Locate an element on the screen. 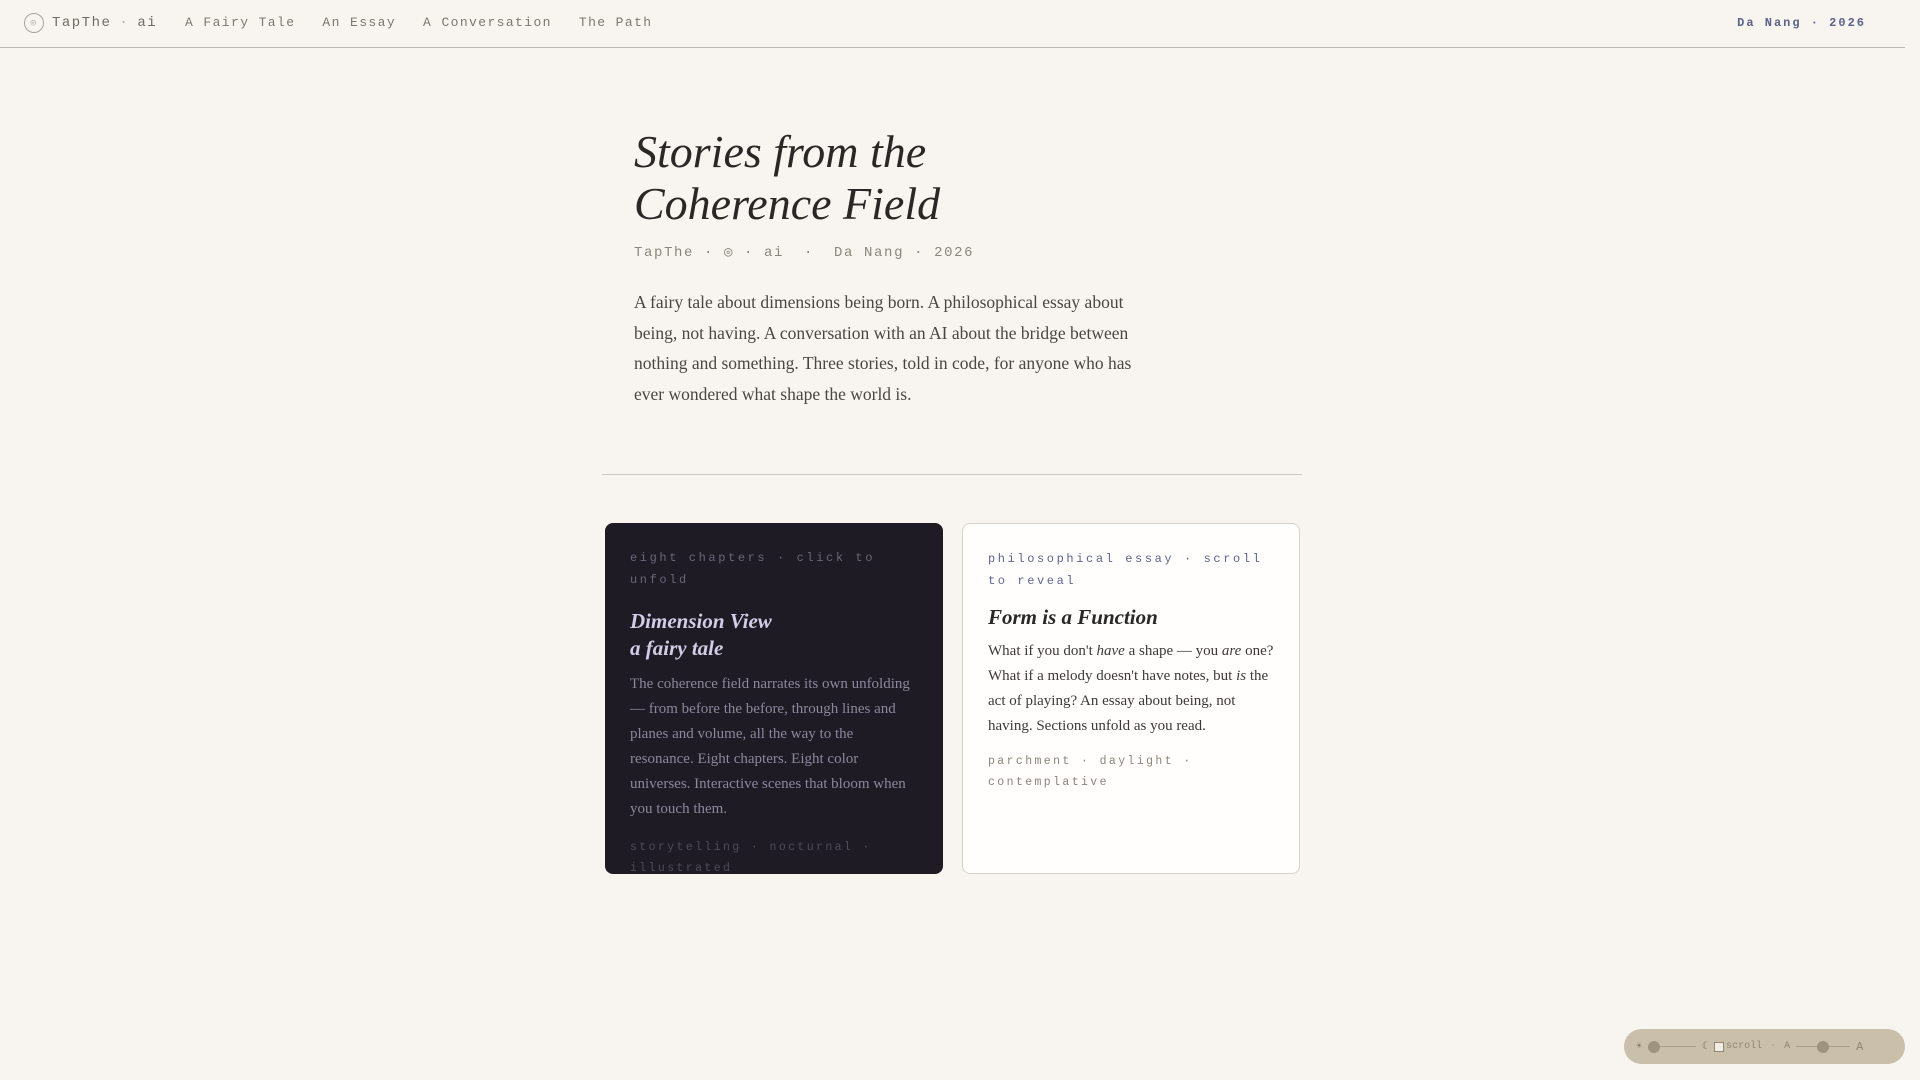  card-kicker: eight chapters · click to unfold is located at coordinates (753, 569).